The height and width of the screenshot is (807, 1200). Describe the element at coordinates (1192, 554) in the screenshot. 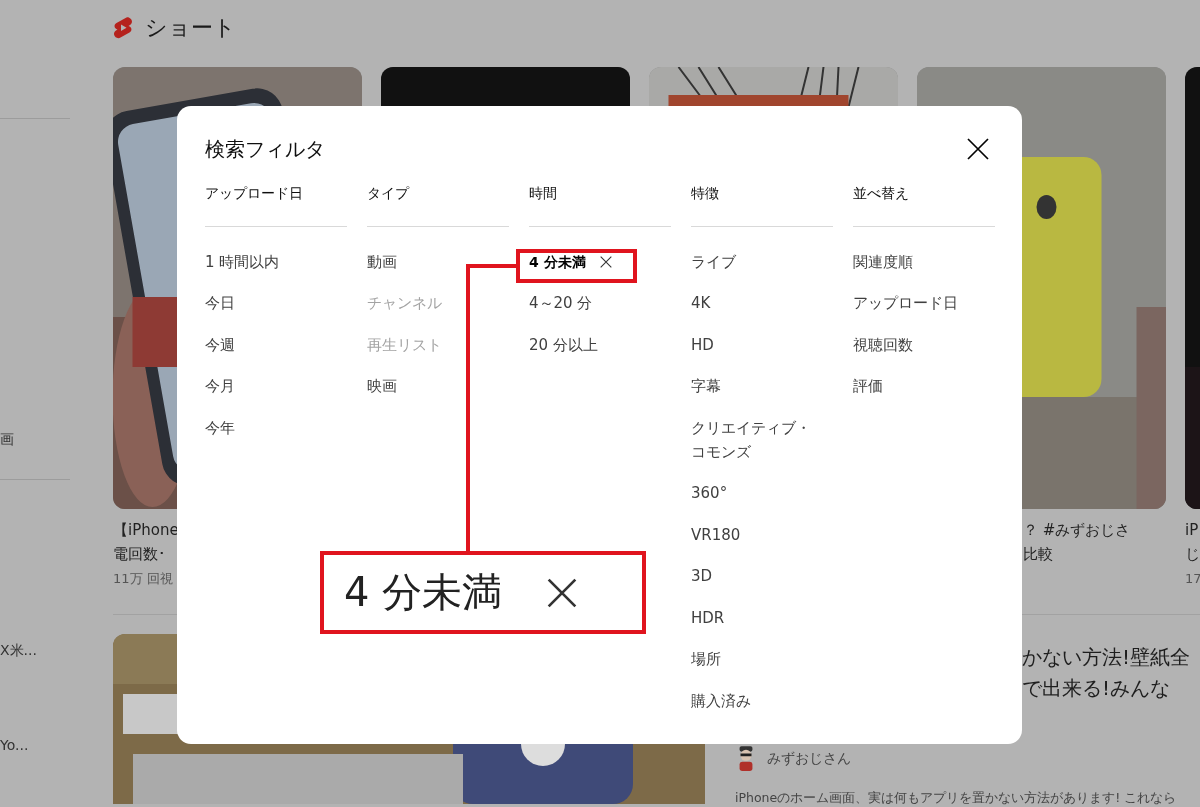

I see `video-title: じ` at that location.